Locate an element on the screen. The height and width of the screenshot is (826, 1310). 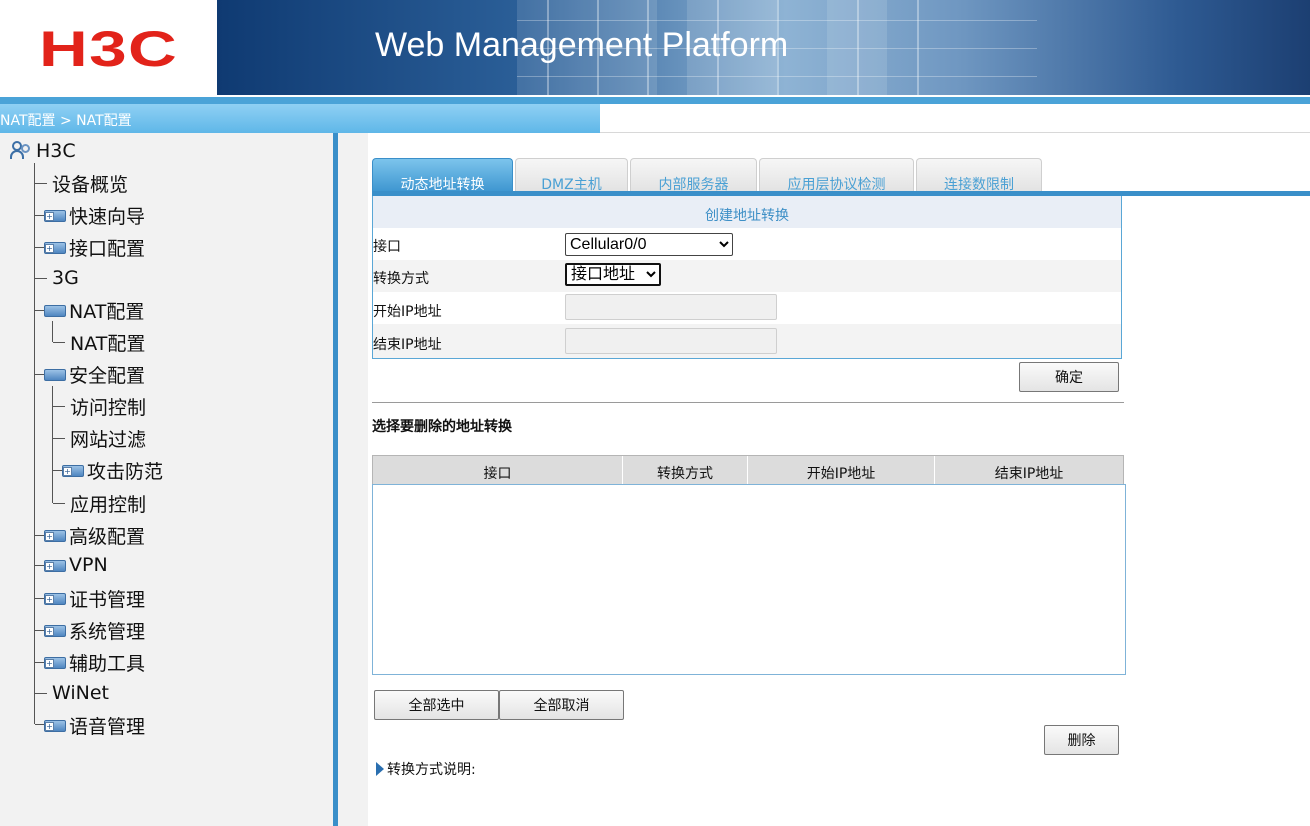
header: H3C Web Management Platform is located at coordinates (655, 48).